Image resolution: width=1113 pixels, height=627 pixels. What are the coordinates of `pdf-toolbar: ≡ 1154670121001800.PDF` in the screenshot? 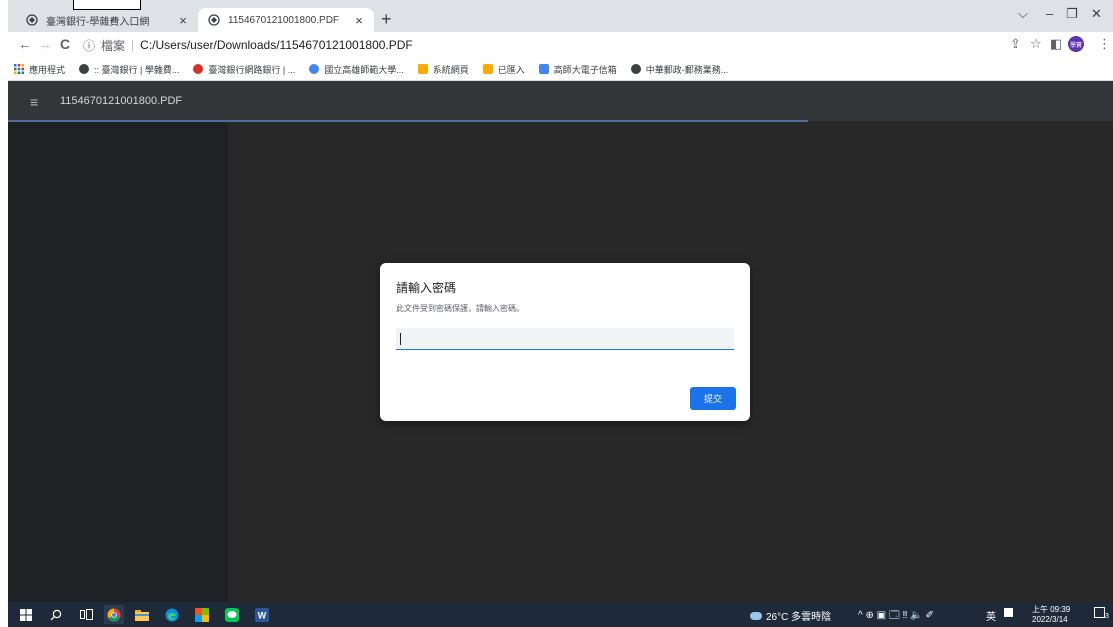 It's located at (560, 101).